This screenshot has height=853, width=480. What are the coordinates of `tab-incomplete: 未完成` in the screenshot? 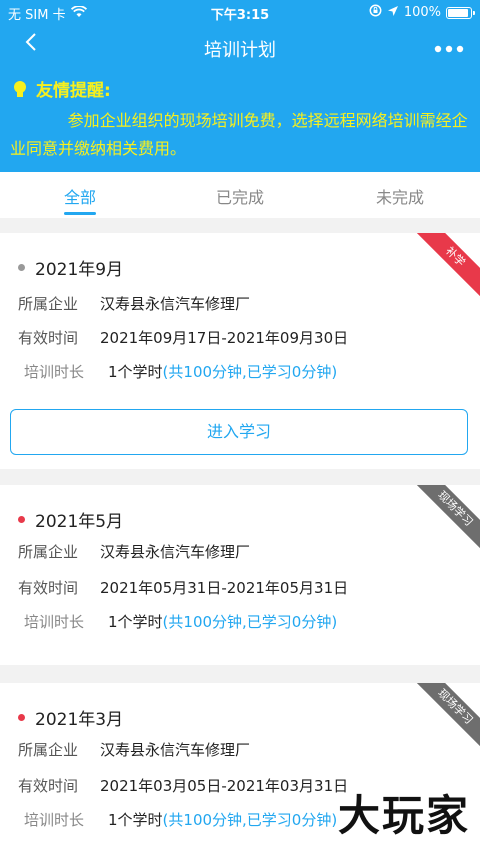 It's located at (400, 195).